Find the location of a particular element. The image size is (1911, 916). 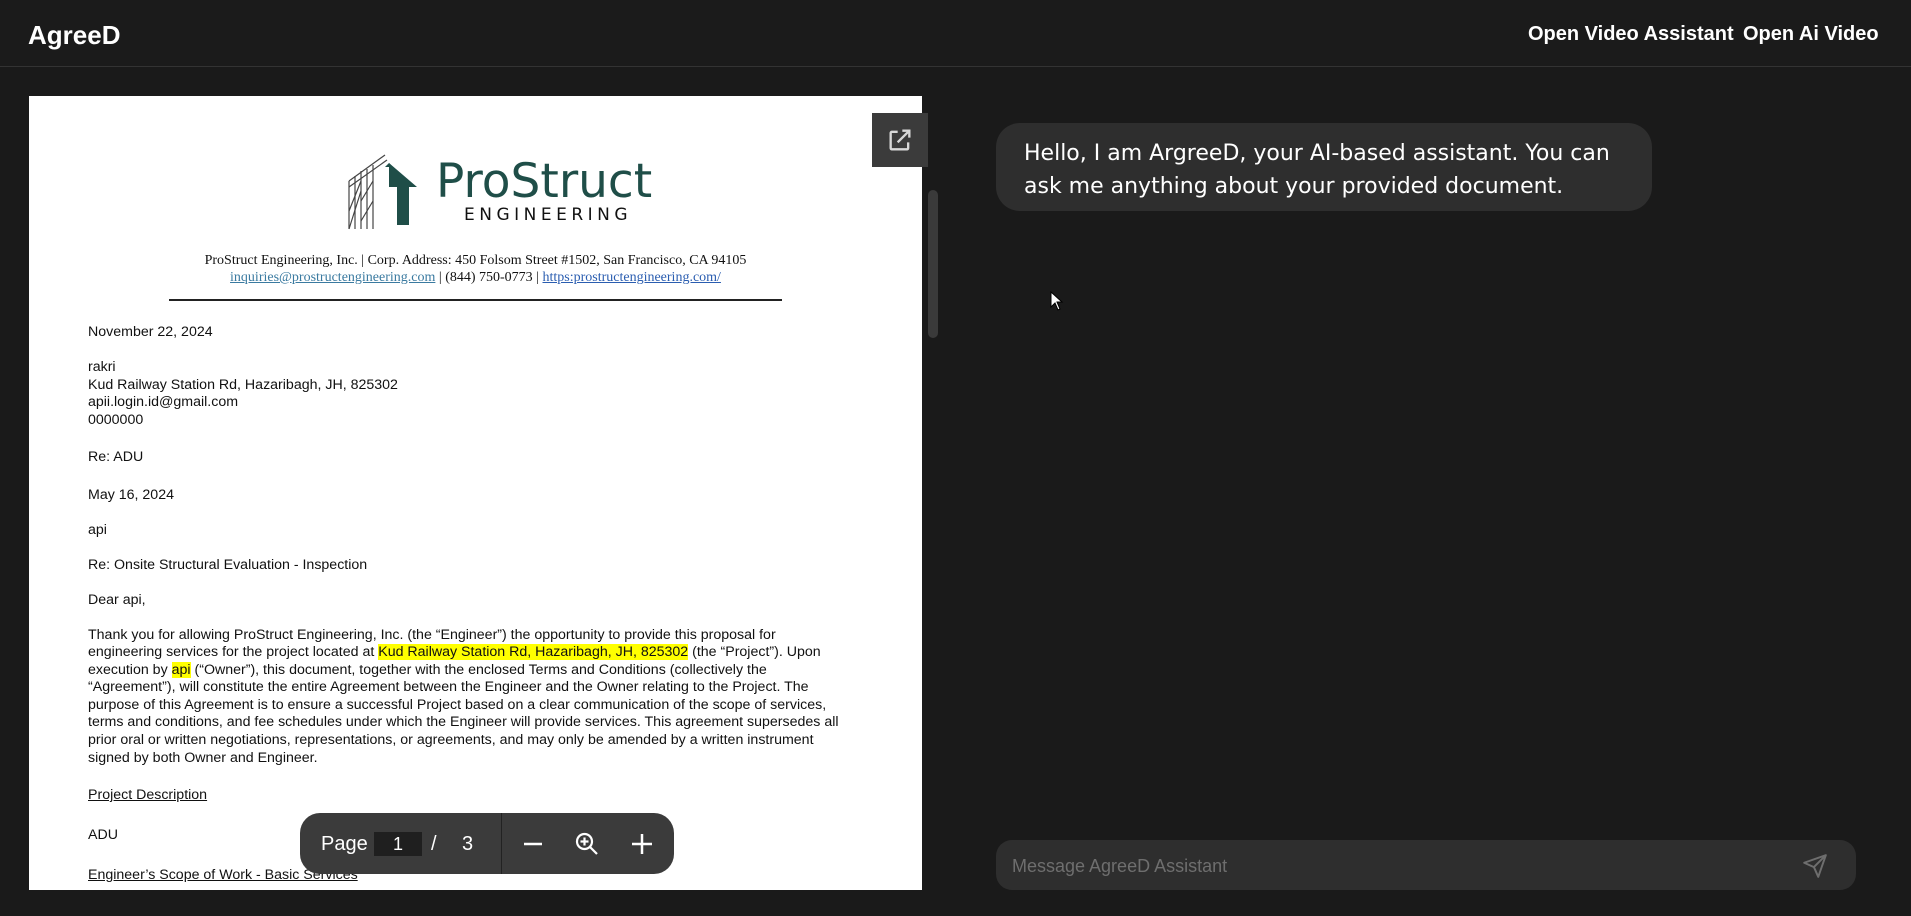

send-icon is located at coordinates (1815, 866).